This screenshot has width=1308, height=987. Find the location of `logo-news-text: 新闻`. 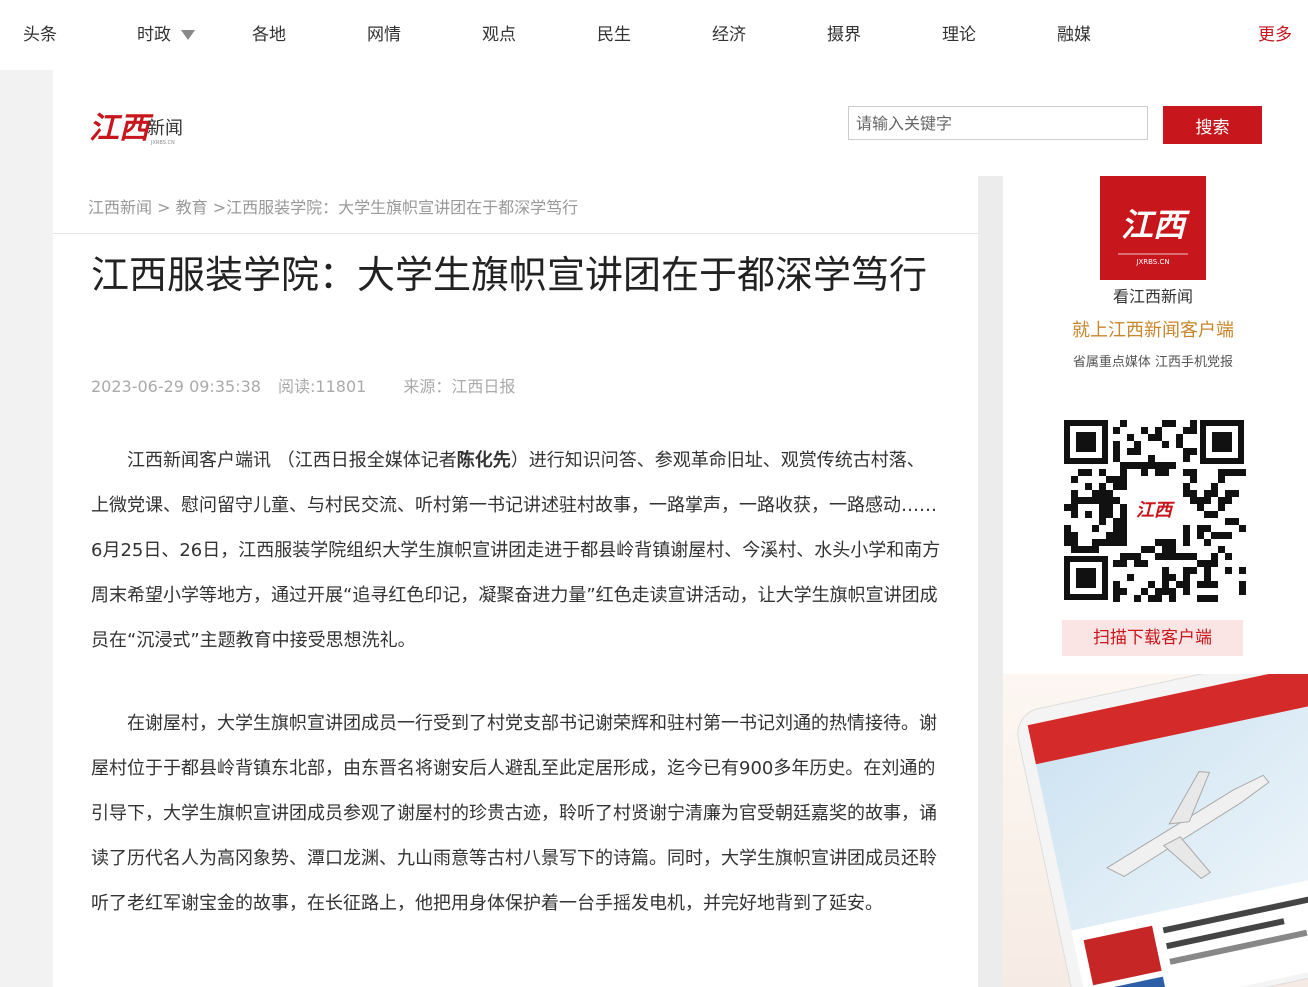

logo-news-text: 新闻 is located at coordinates (165, 128).